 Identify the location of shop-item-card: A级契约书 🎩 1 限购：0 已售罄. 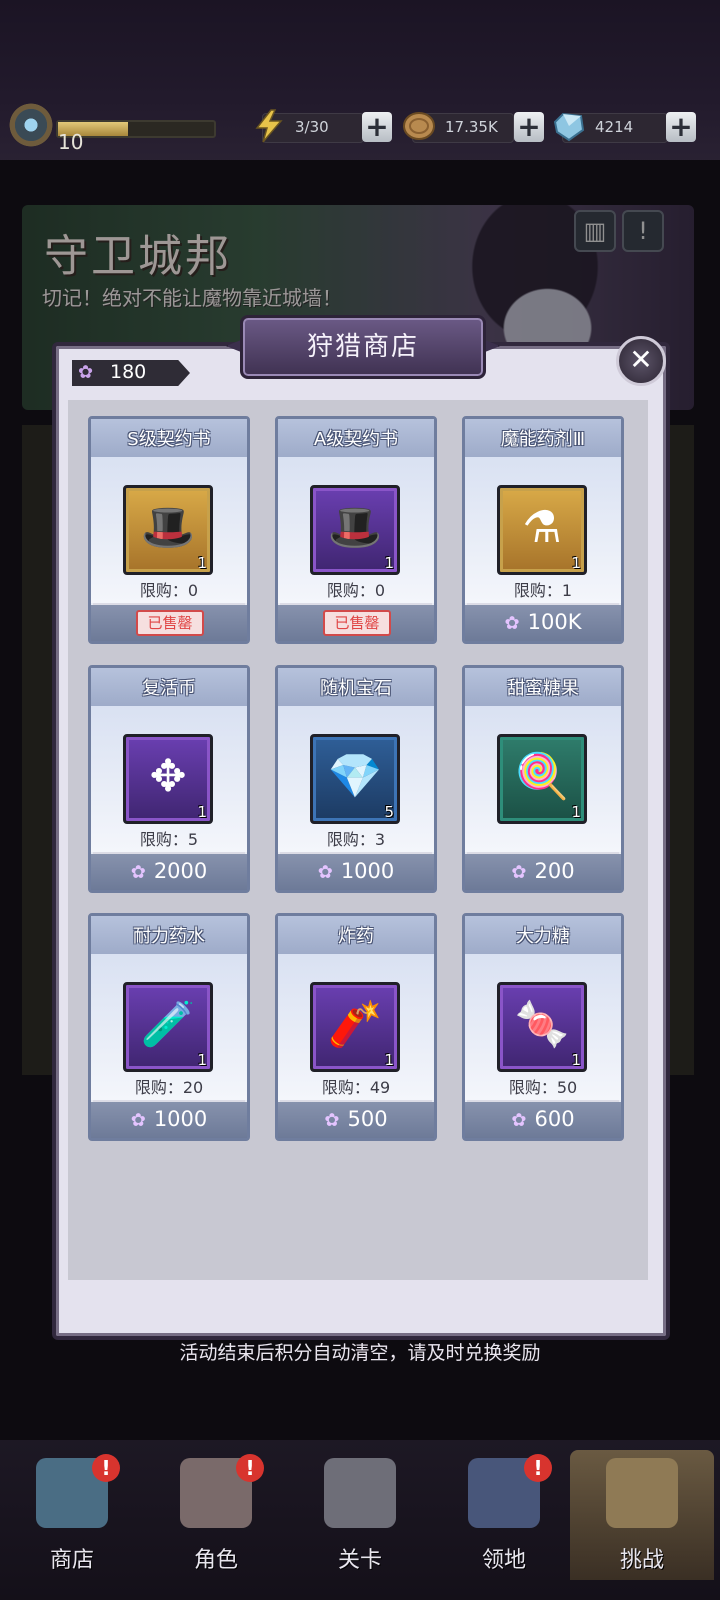
(356, 530).